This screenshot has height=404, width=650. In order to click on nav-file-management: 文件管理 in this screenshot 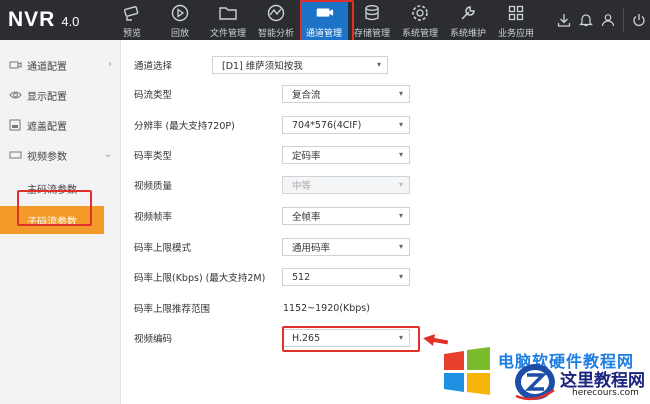, I will do `click(228, 20)`.